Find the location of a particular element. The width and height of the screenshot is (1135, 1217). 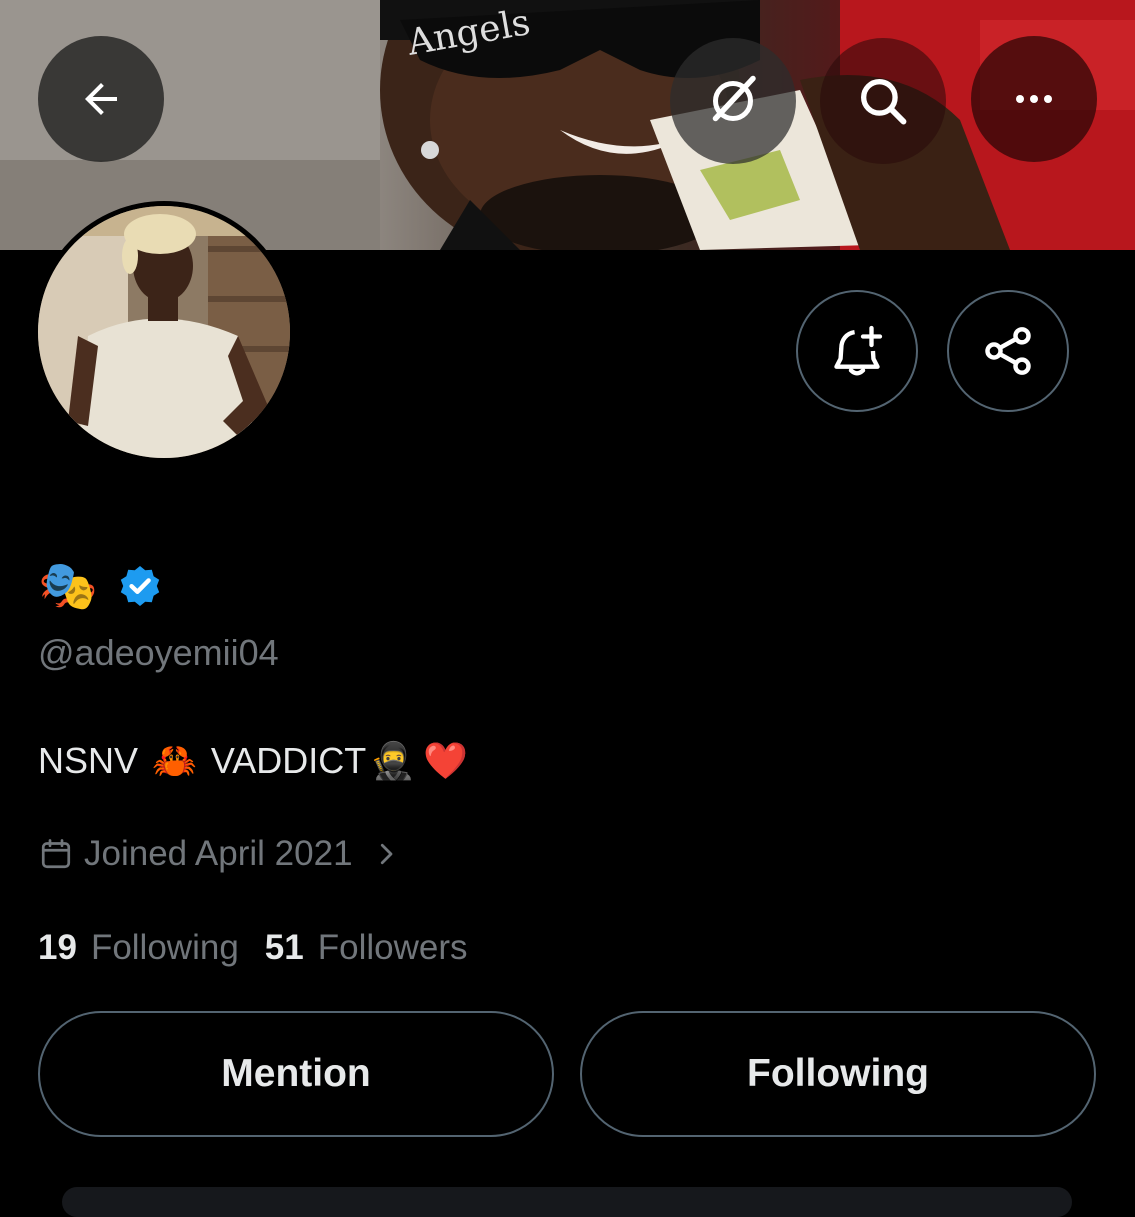

calendar-icon is located at coordinates (56, 854).